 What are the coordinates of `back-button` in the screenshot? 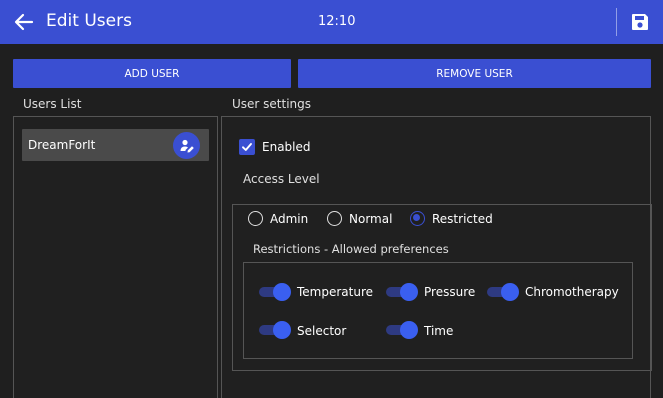 It's located at (24, 22).